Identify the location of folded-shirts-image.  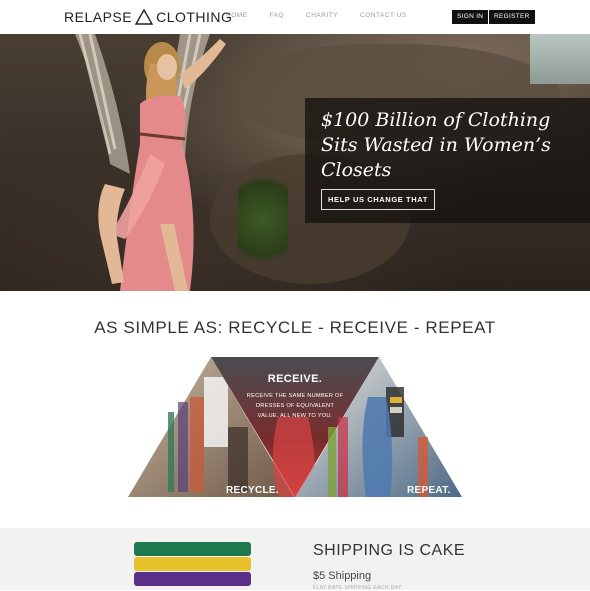
(192, 566).